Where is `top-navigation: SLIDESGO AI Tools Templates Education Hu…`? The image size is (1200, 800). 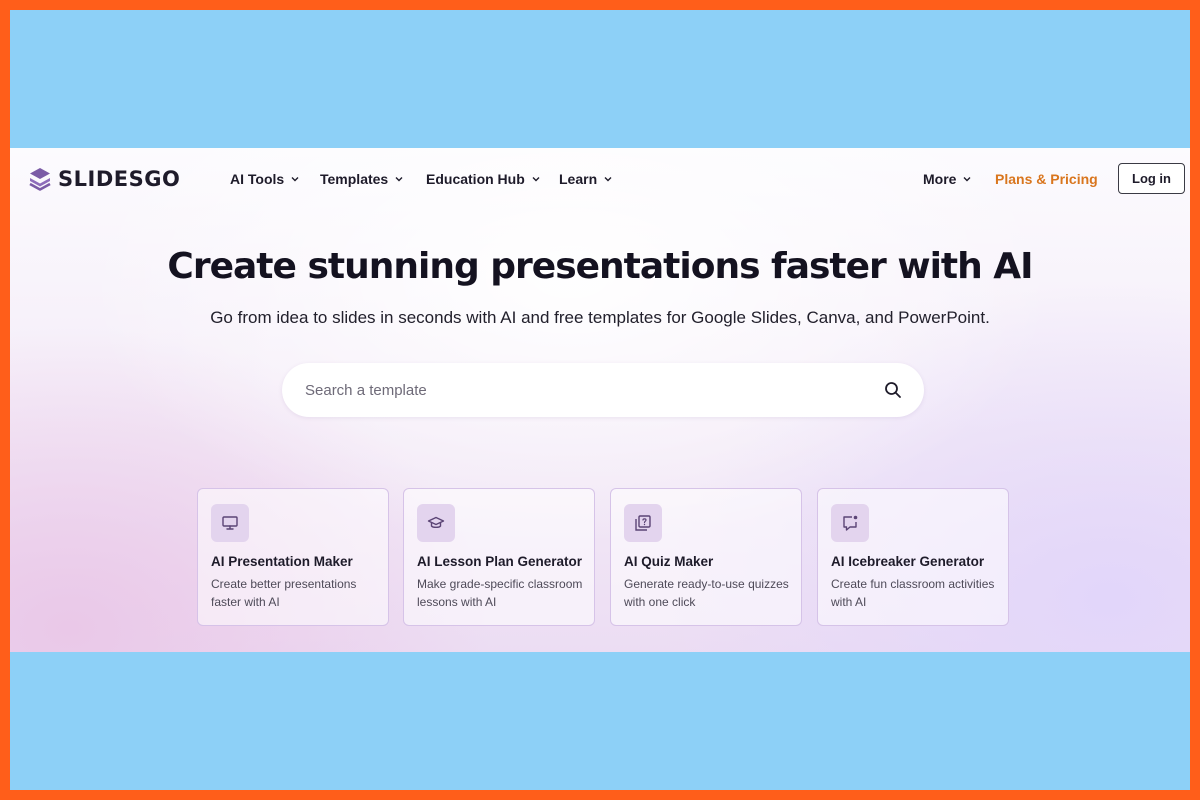 top-navigation: SLIDESGO AI Tools Templates Education Hu… is located at coordinates (600, 178).